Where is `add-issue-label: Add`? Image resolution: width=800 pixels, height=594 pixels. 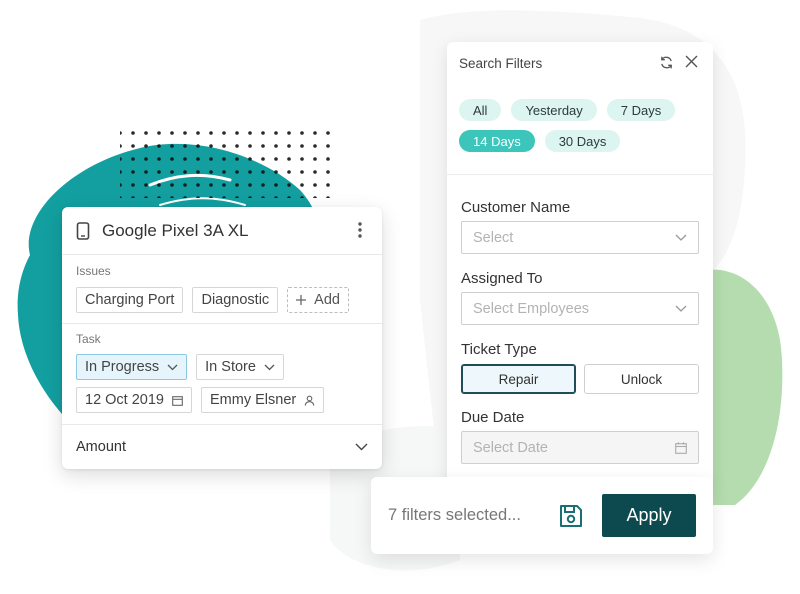 add-issue-label: Add is located at coordinates (327, 300).